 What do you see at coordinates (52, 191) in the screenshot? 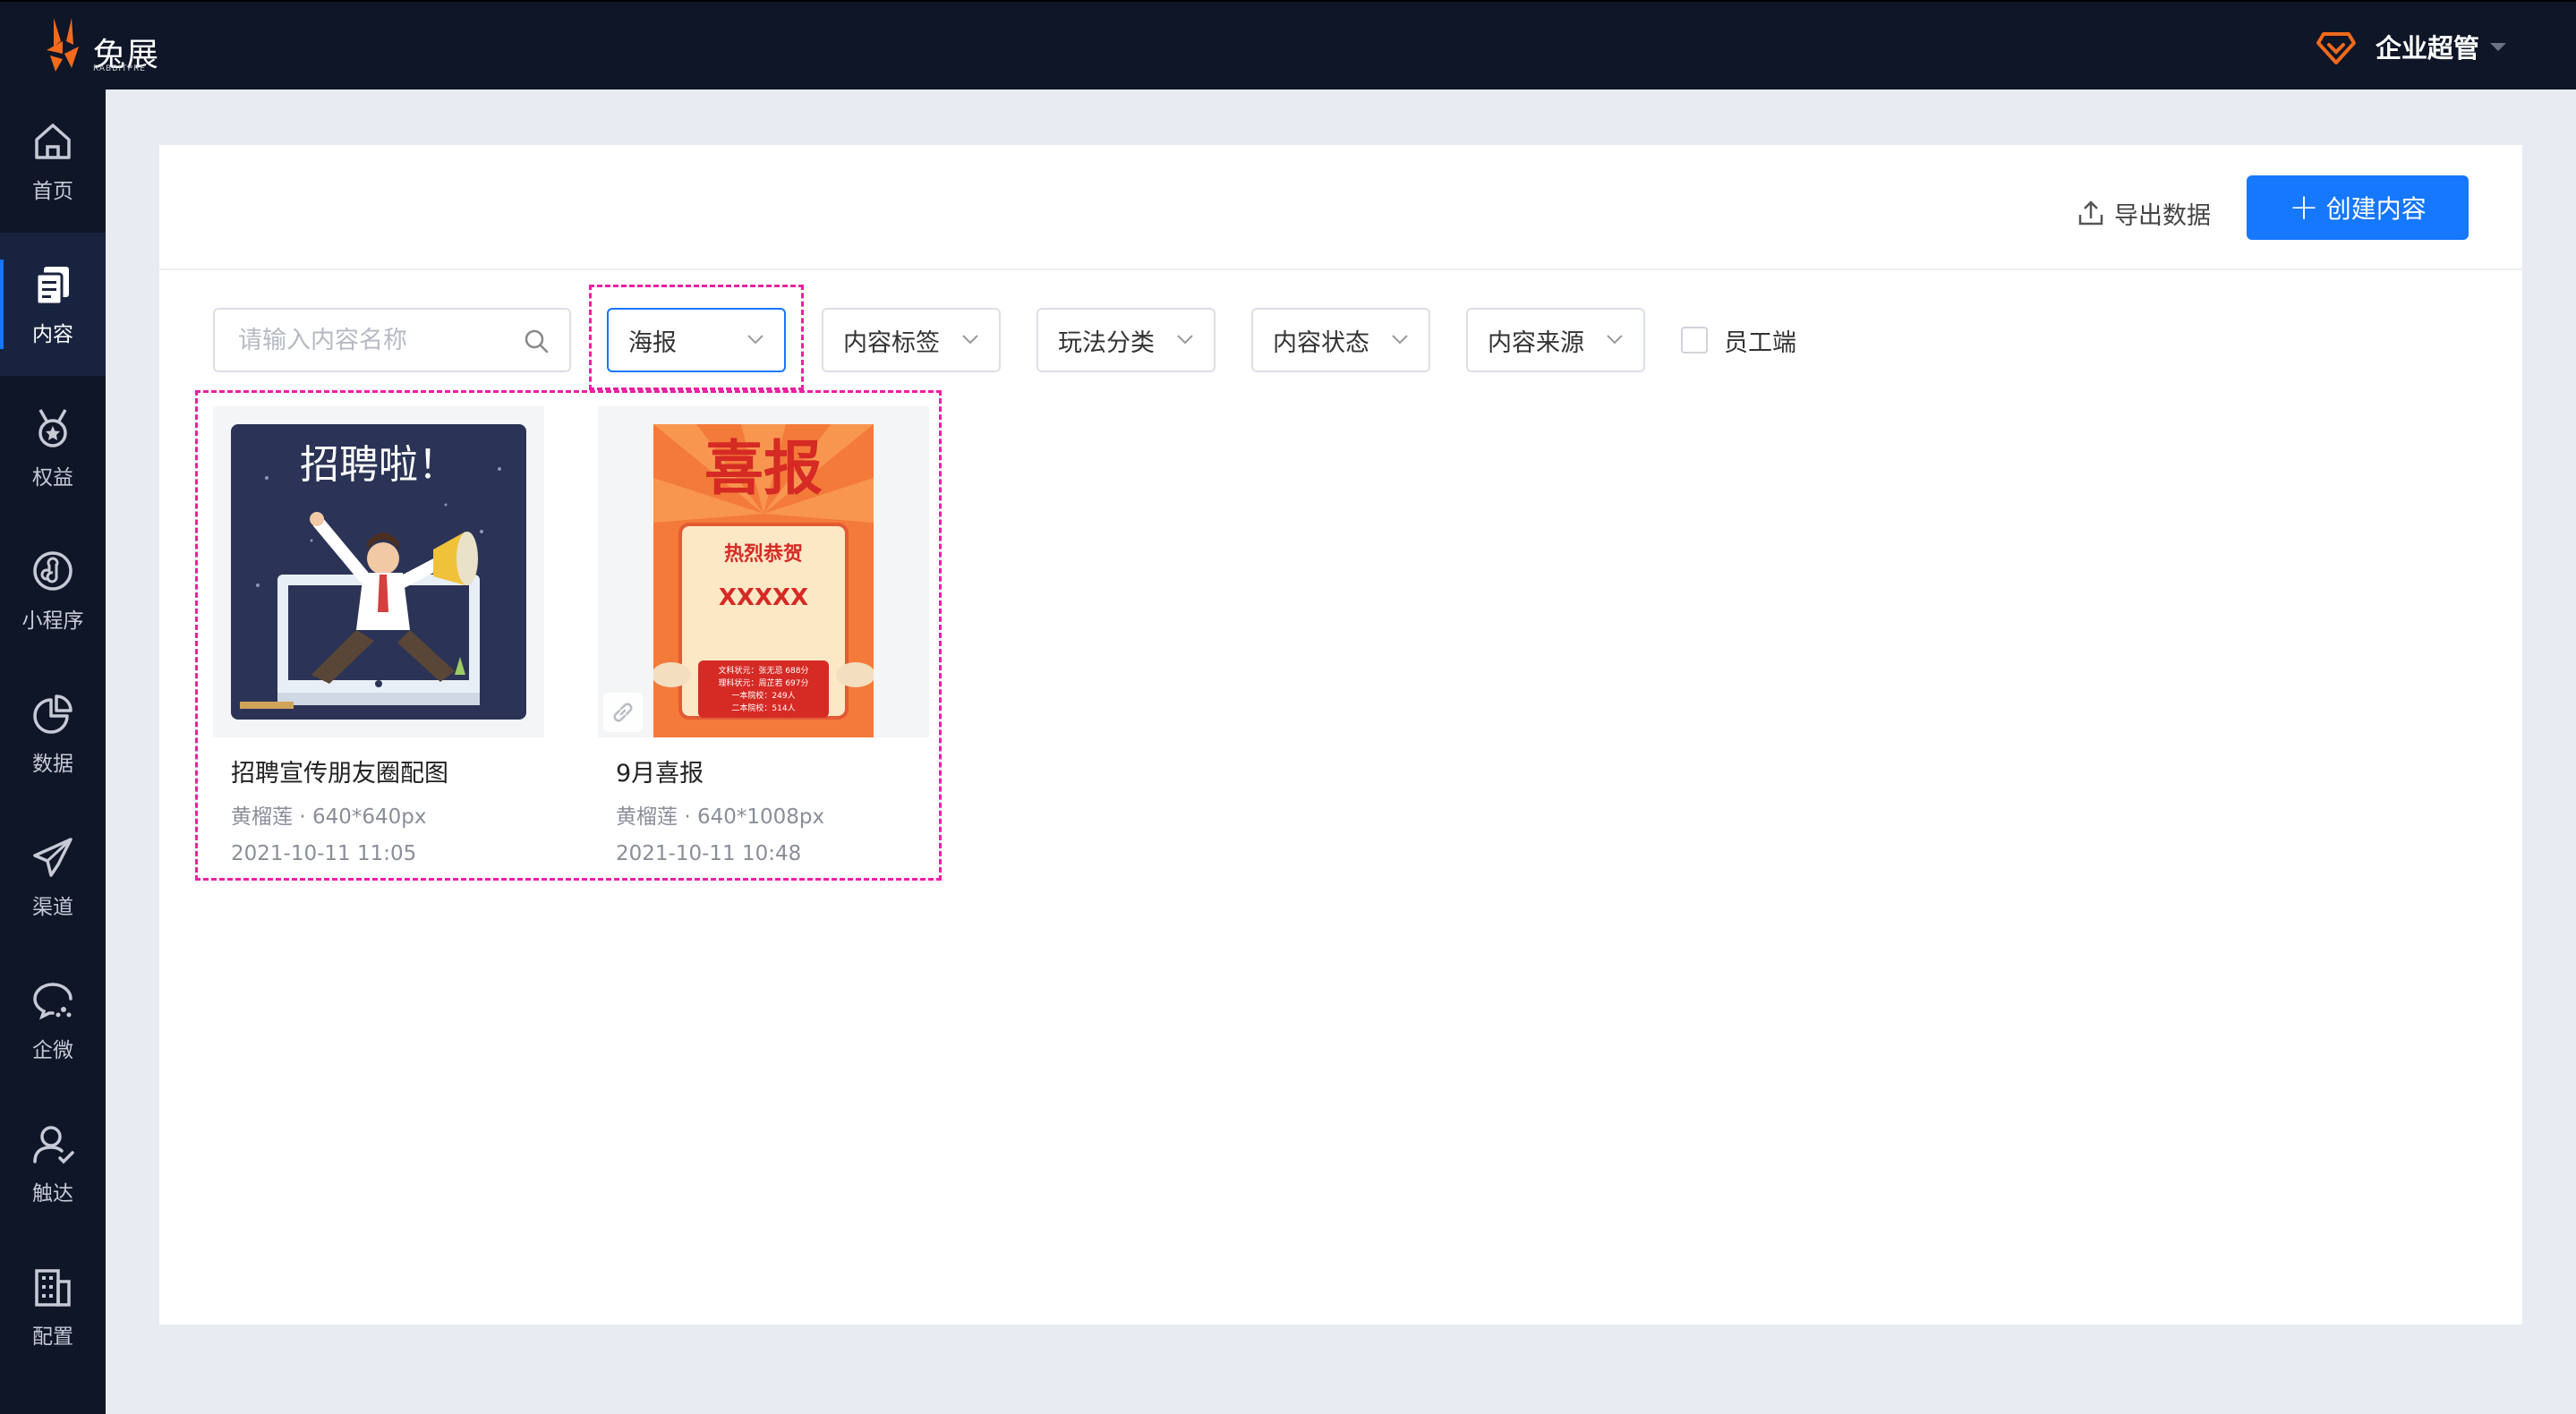
I see `sidebar-item-label: 首页` at bounding box center [52, 191].